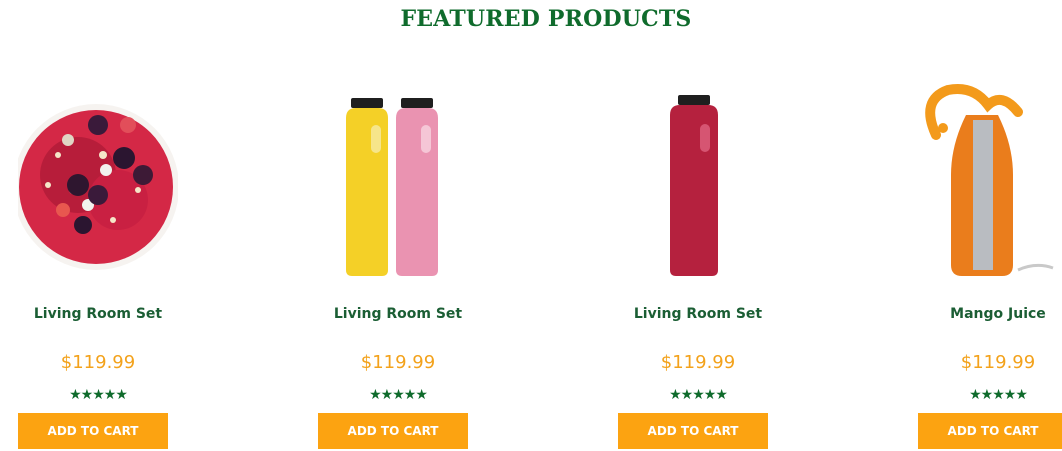  I want to click on product-name: Mango Juice, so click(980, 314).